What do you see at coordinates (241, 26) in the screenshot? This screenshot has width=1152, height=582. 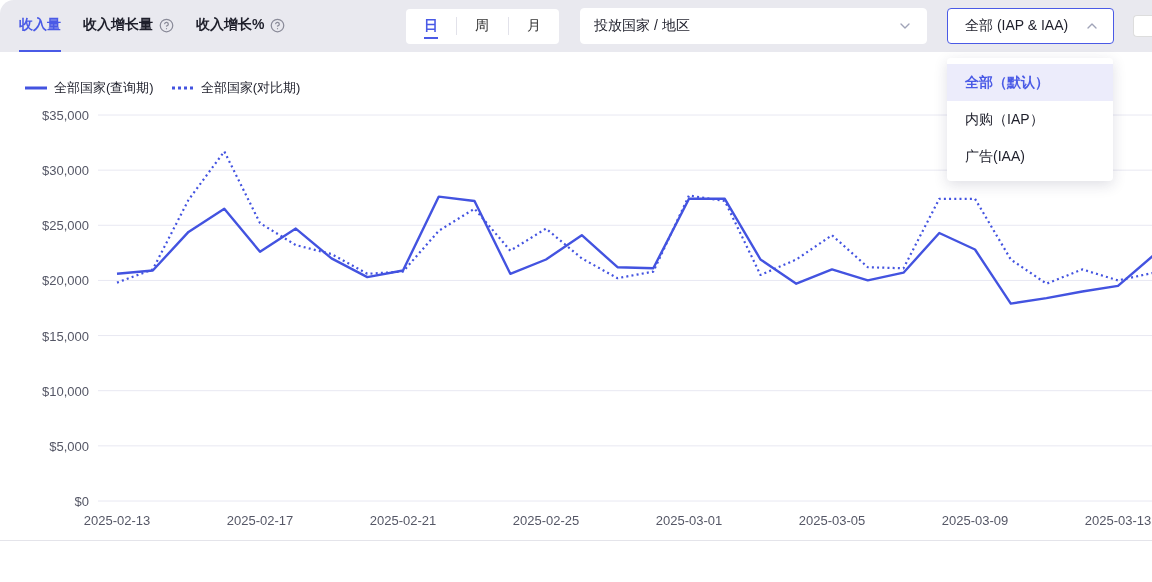 I see `metric-tab: 收入增长%` at bounding box center [241, 26].